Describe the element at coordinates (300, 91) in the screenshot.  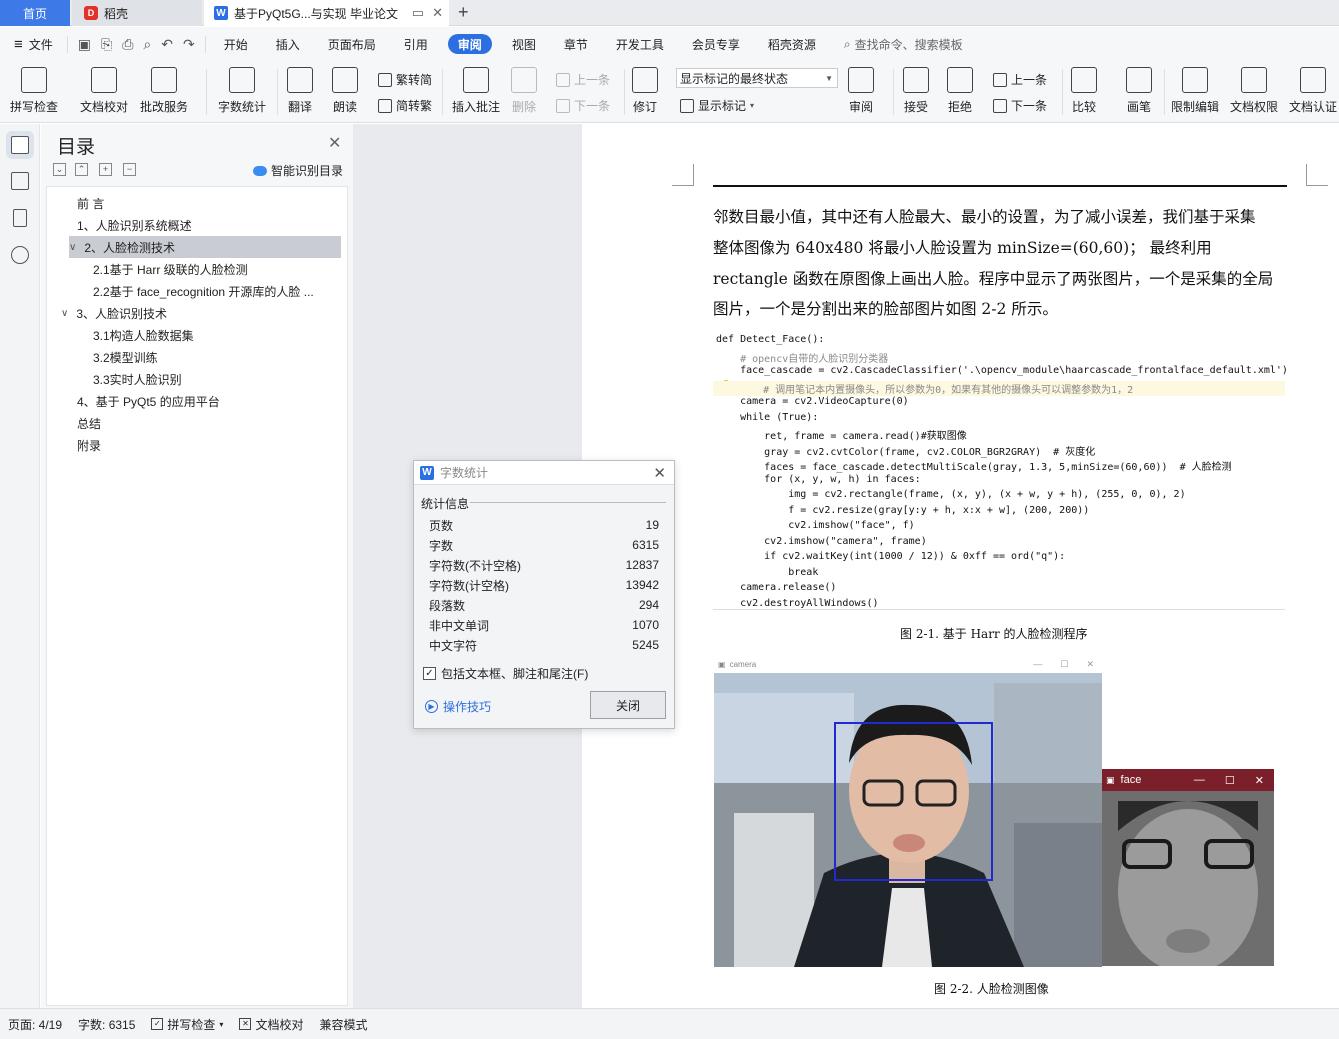
I see `translate-button: 翻译` at that location.